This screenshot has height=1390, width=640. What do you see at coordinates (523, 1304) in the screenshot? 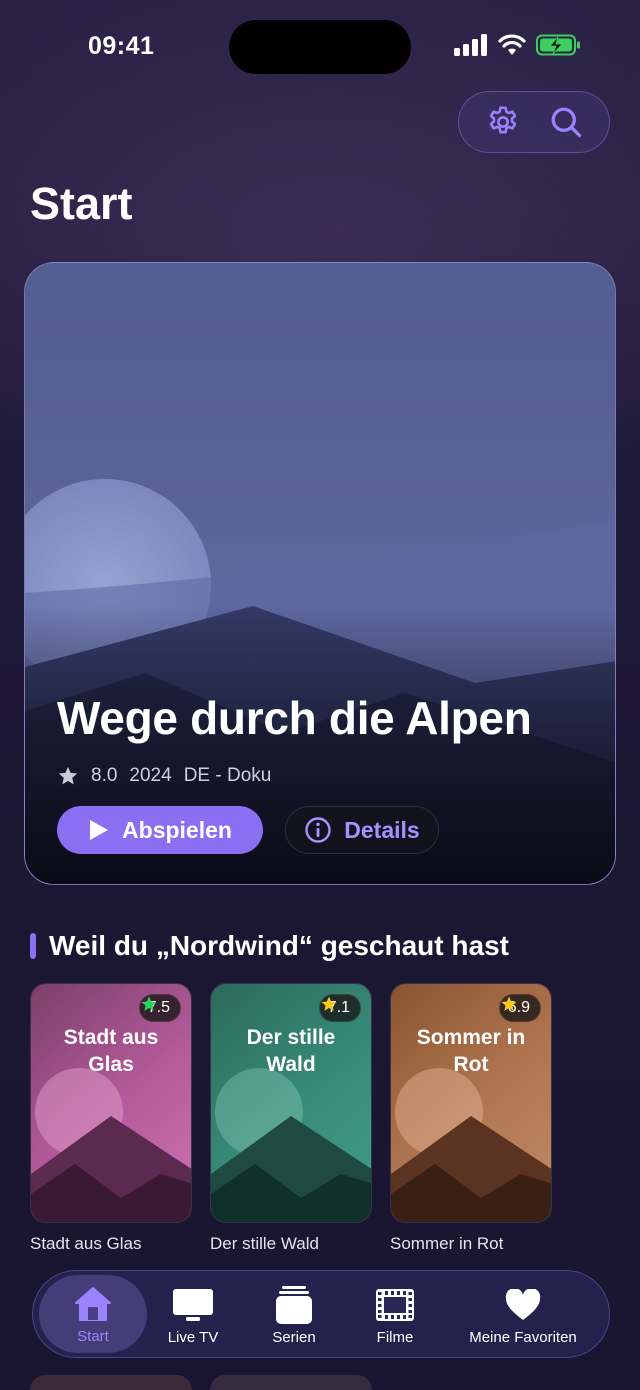
I see `heart-icon` at bounding box center [523, 1304].